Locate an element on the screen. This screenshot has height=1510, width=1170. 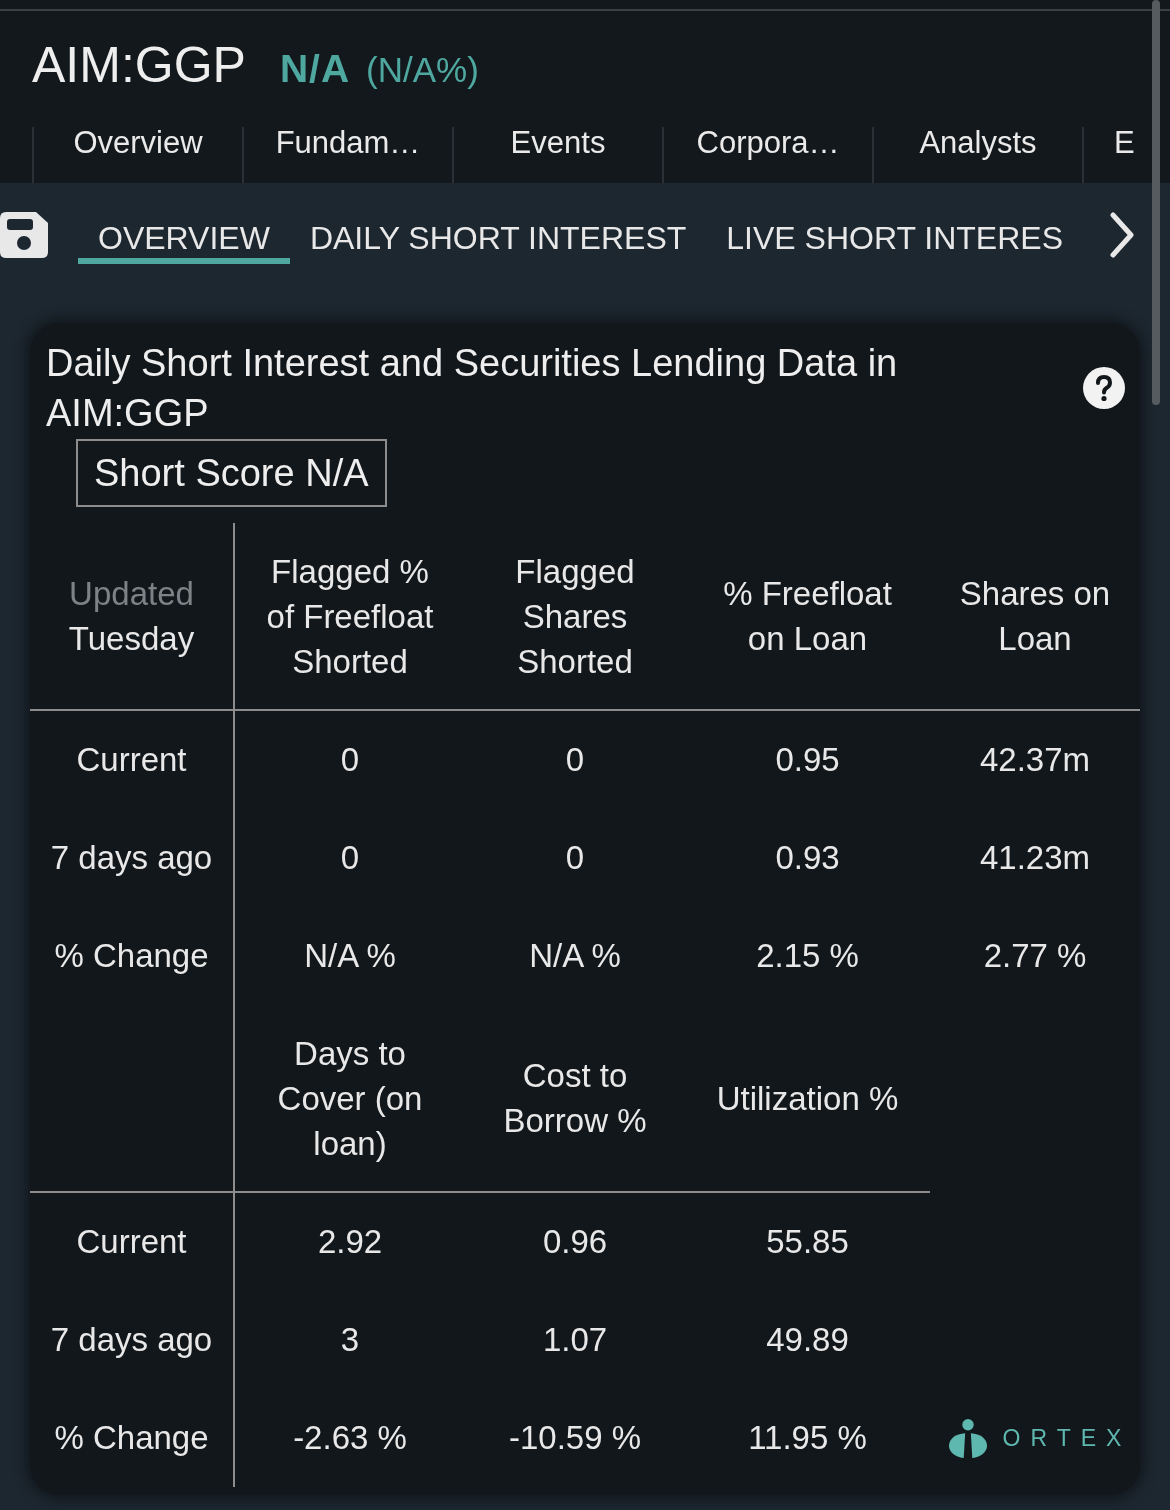
table-cell-text: 42.37m is located at coordinates (1035, 760).